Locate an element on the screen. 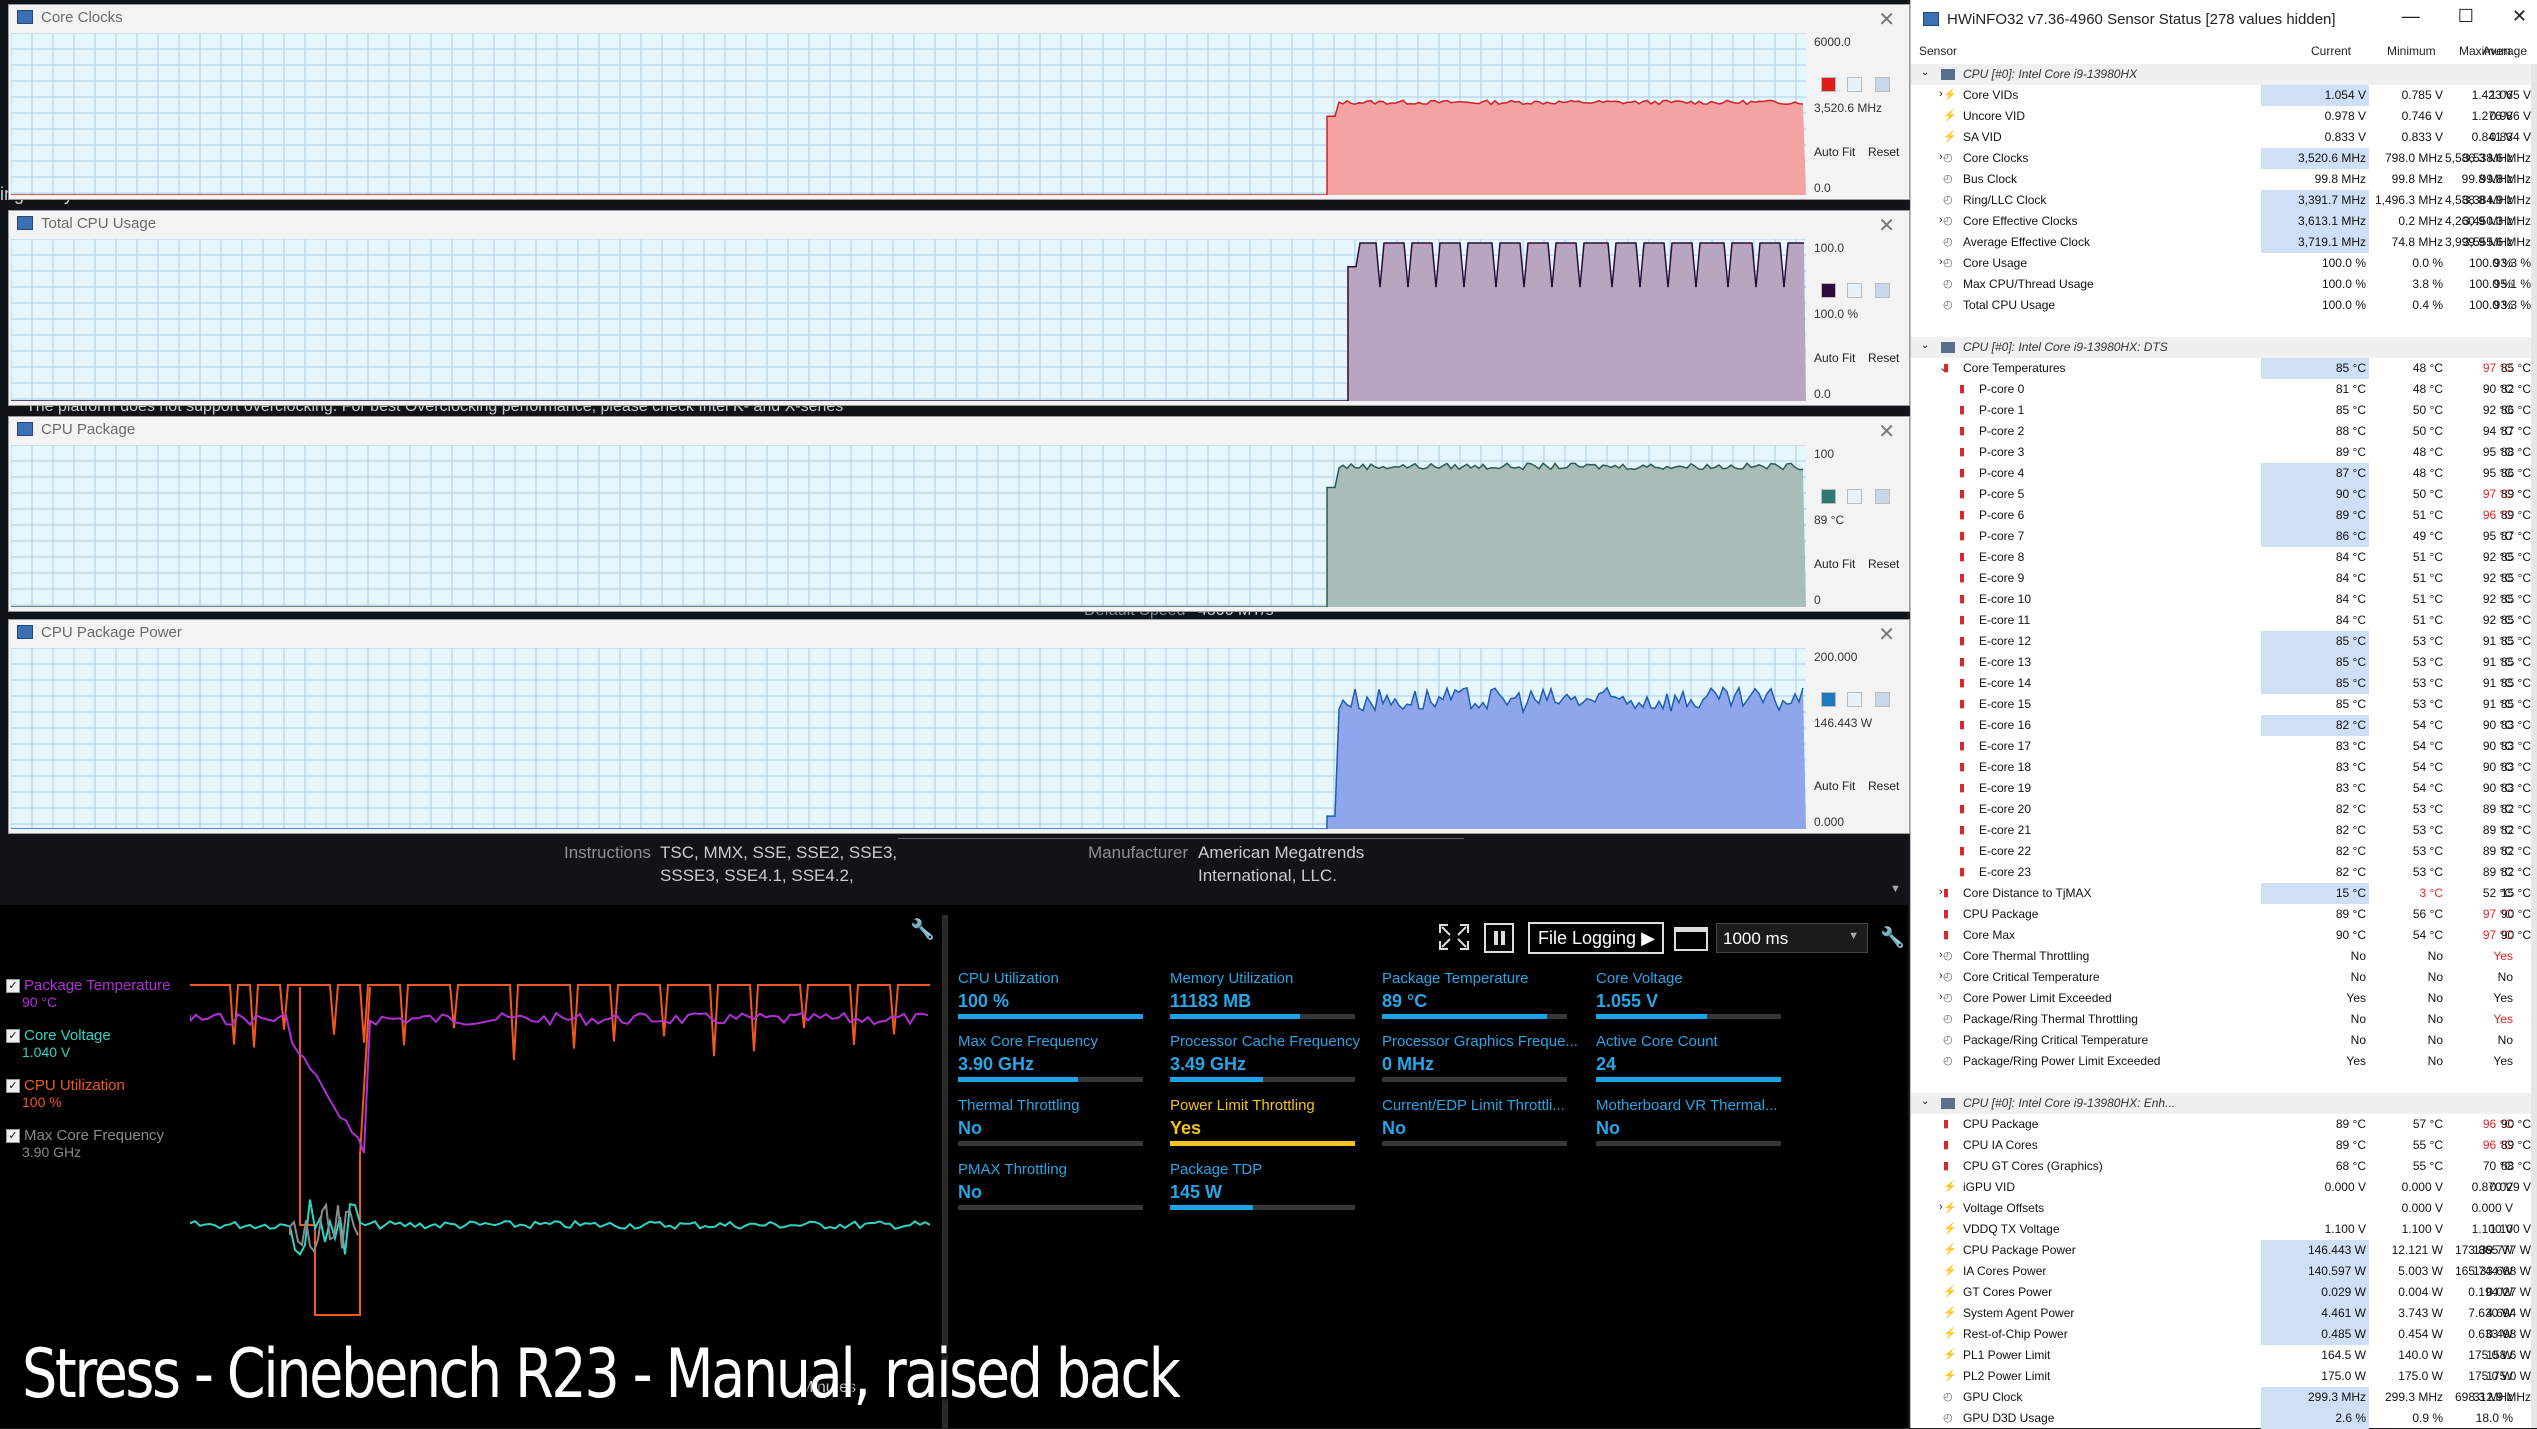 This screenshot has height=1429, width=2537. pause-button is located at coordinates (1499, 938).